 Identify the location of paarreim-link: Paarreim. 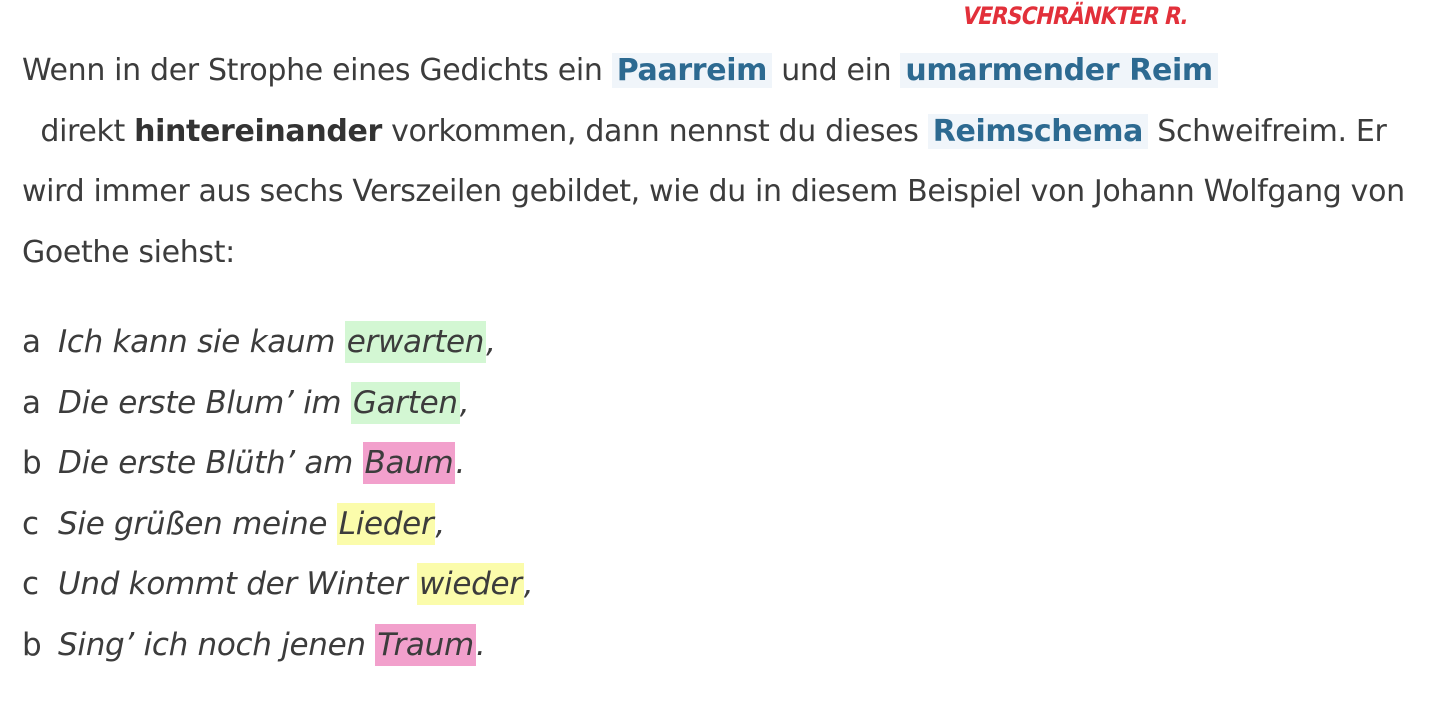
(692, 70).